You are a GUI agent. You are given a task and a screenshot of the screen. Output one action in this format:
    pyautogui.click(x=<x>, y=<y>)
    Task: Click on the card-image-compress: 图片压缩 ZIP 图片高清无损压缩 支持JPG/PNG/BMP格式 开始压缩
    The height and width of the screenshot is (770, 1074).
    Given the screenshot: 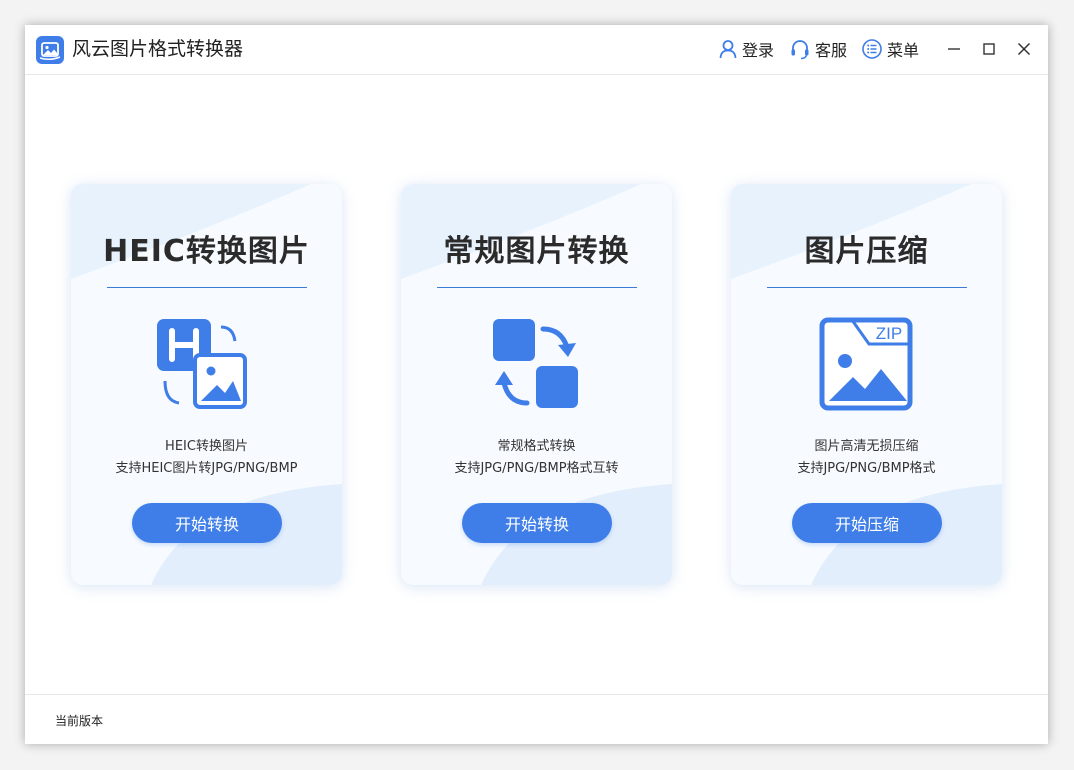 What is the action you would take?
    pyautogui.click(x=866, y=384)
    